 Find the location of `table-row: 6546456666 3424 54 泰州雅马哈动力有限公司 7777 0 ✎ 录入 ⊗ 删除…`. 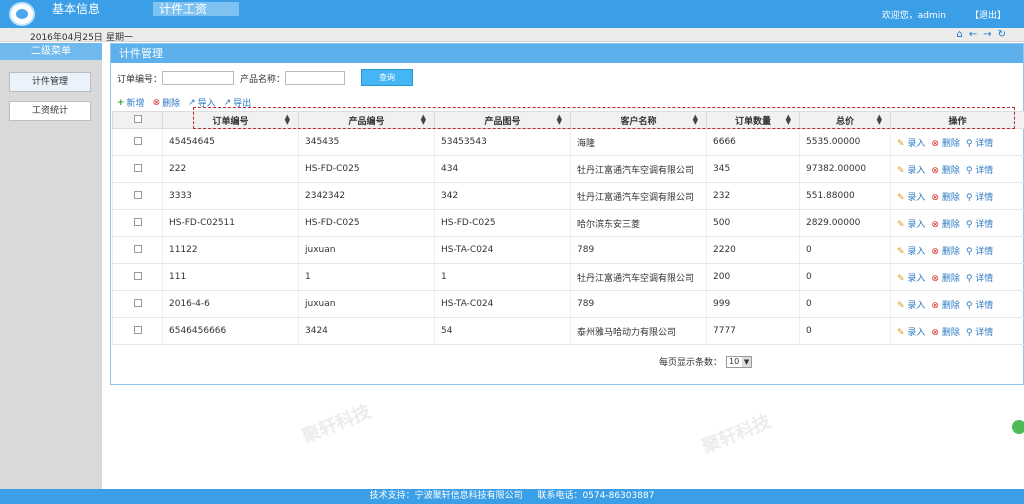

table-row: 6546456666 3424 54 泰州雅马哈动力有限公司 7777 0 ✎ 录入 ⊗ 删除… is located at coordinates (568, 331).